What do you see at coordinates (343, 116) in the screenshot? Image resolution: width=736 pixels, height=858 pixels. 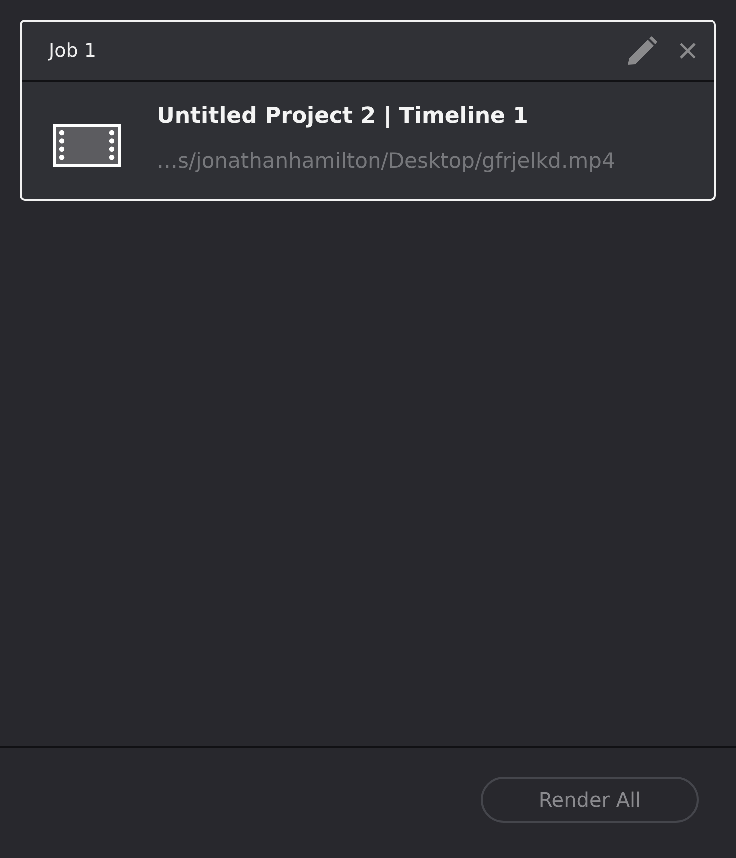 I see `timeline-name: Untitled Project 2 | Timeline 1` at bounding box center [343, 116].